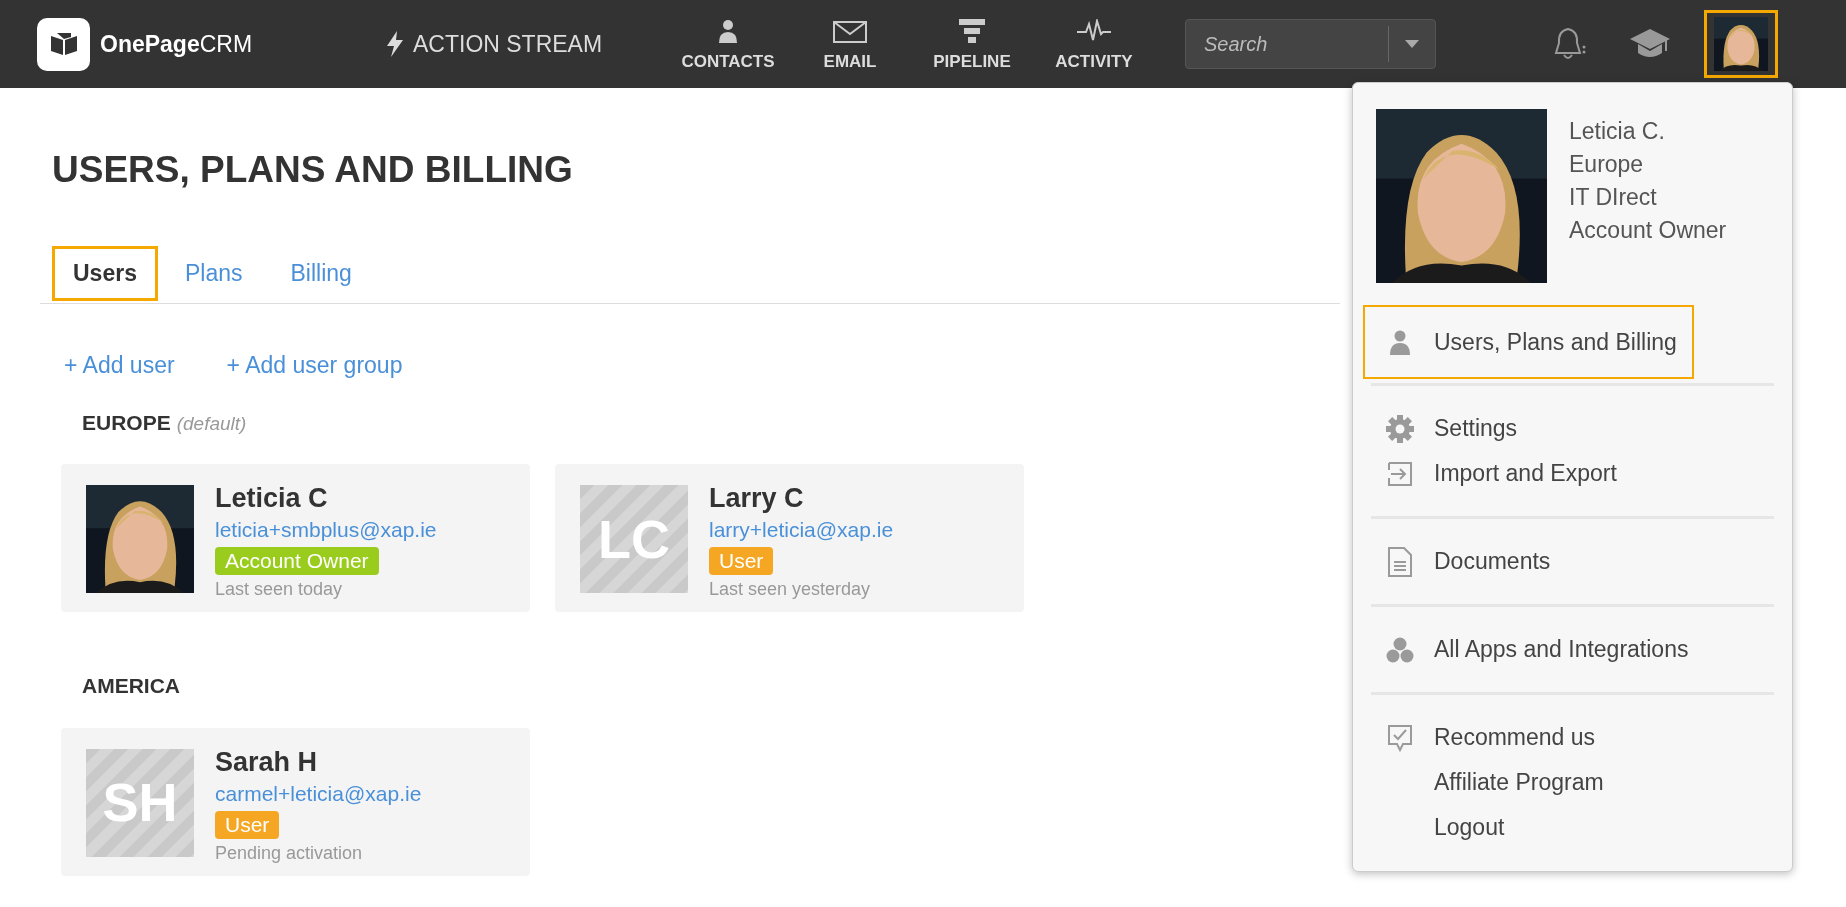 The image size is (1846, 907). What do you see at coordinates (1399, 561) in the screenshot?
I see `document-icon` at bounding box center [1399, 561].